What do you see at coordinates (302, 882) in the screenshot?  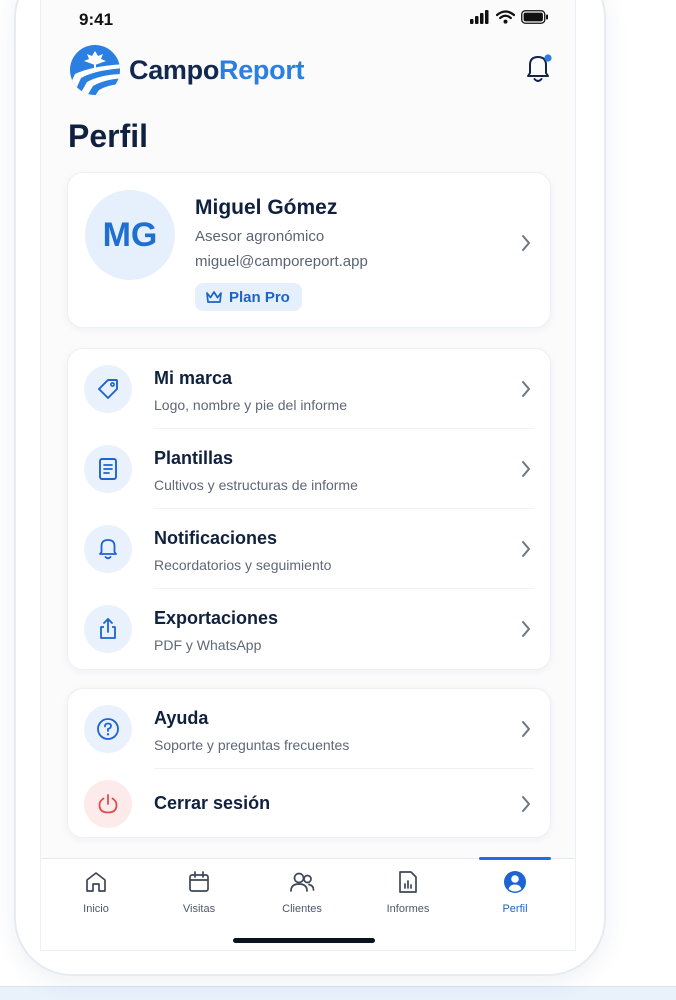 I see `users-icon` at bounding box center [302, 882].